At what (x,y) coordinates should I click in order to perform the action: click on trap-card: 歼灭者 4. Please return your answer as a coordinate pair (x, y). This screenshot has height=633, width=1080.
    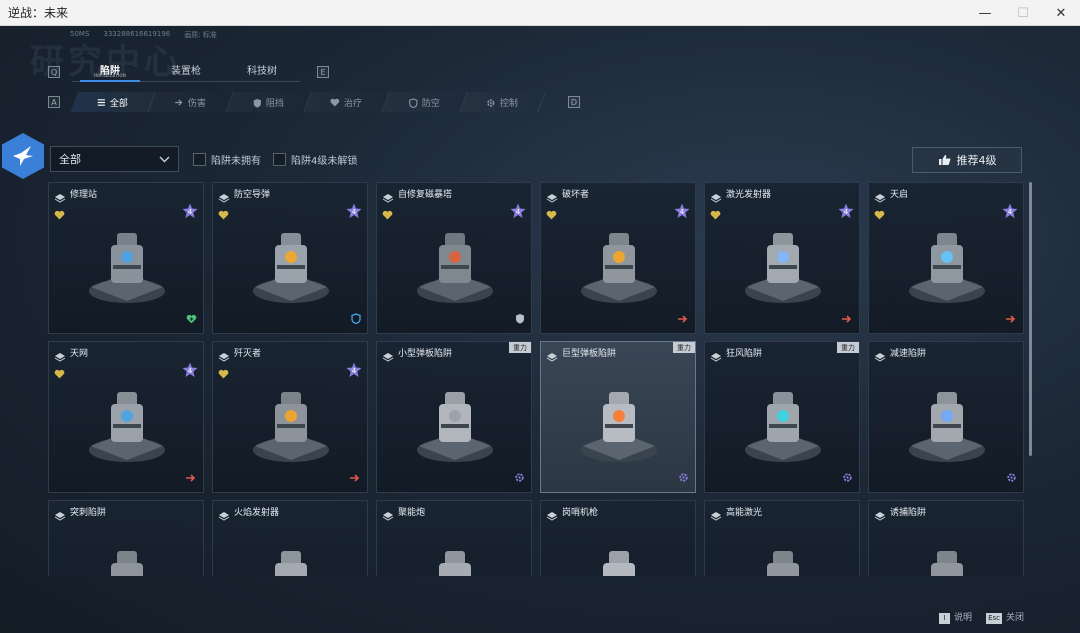
    Looking at the image, I should click on (290, 417).